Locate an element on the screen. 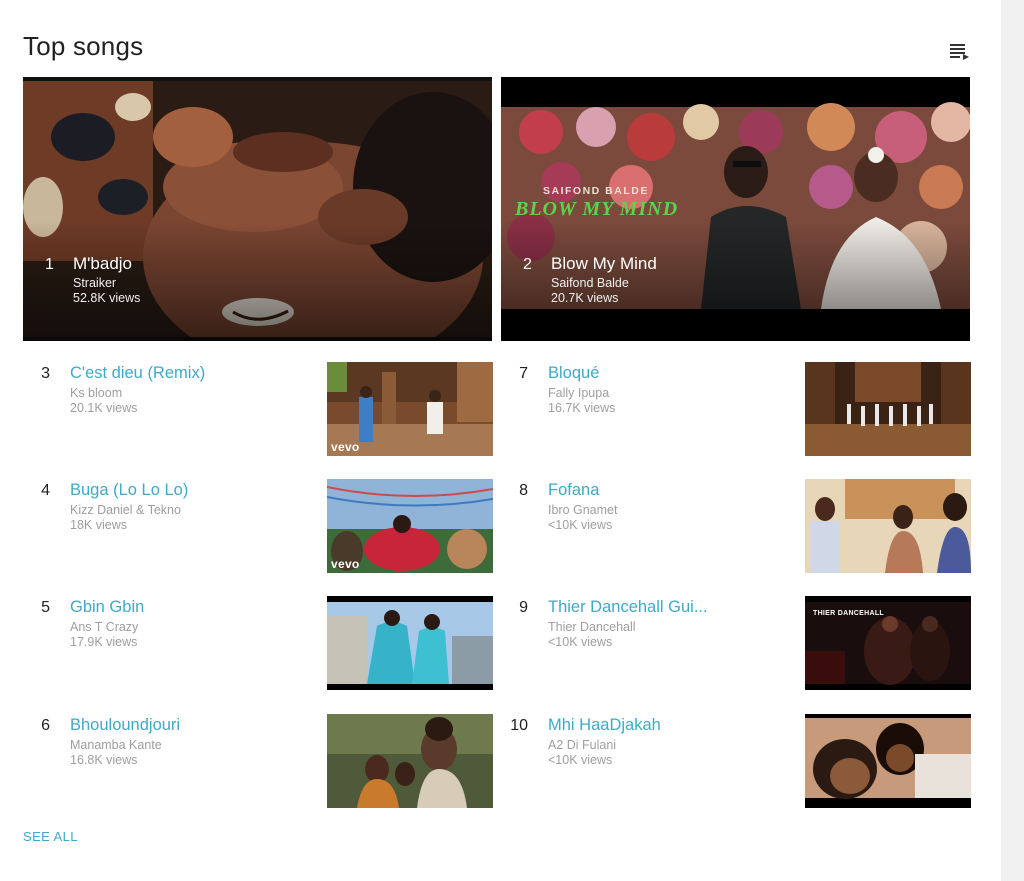  song-rank: 5 is located at coordinates (45, 607).